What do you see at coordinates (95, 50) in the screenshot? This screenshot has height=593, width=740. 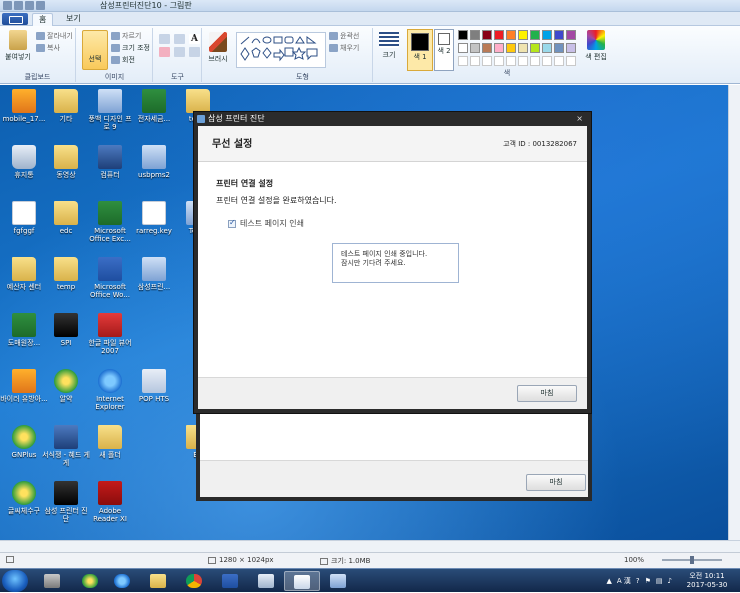 I see `select-button` at bounding box center [95, 50].